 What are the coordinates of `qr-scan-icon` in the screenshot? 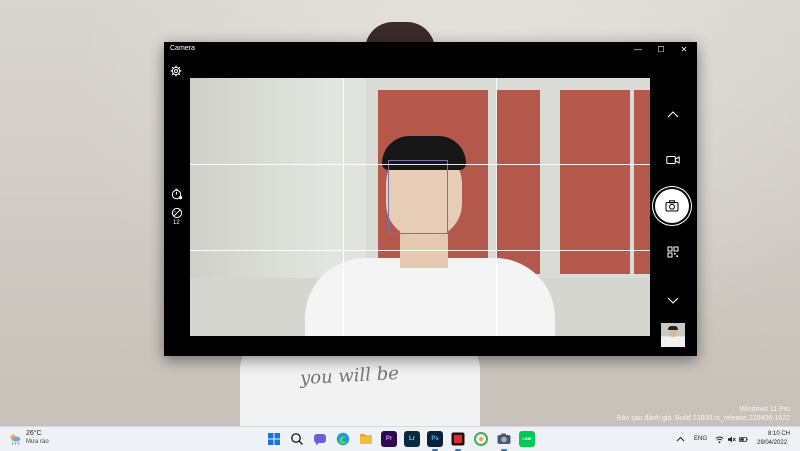 It's located at (673, 252).